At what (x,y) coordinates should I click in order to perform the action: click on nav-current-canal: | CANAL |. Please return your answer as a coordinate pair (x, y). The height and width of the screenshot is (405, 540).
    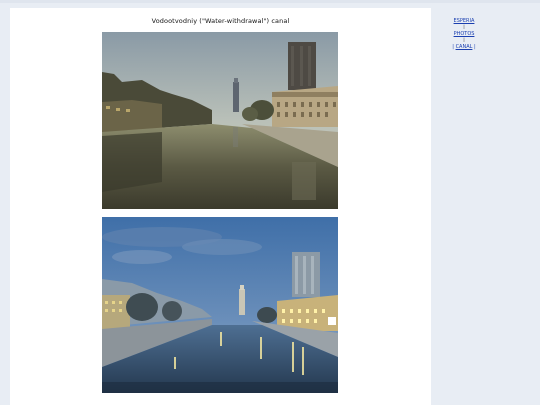
    Looking at the image, I should click on (464, 47).